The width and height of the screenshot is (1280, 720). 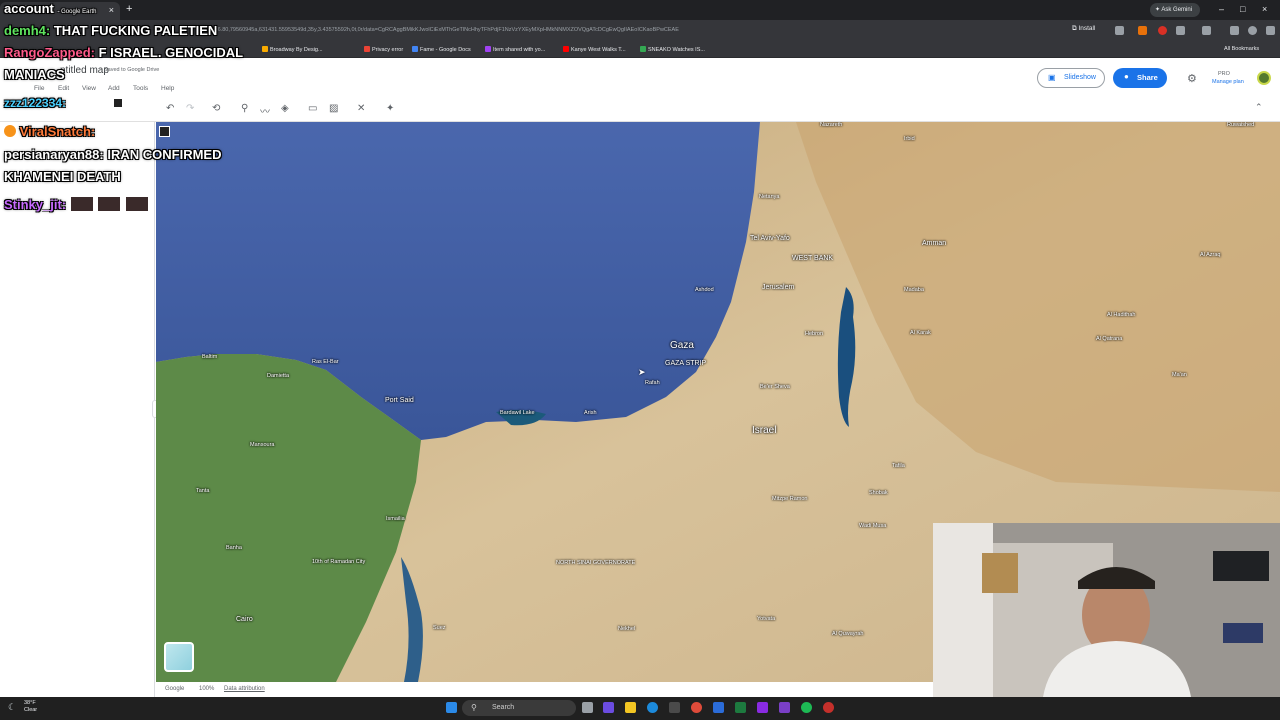 I want to click on bookmark-item: Fame - Google Docs, so click(x=441, y=49).